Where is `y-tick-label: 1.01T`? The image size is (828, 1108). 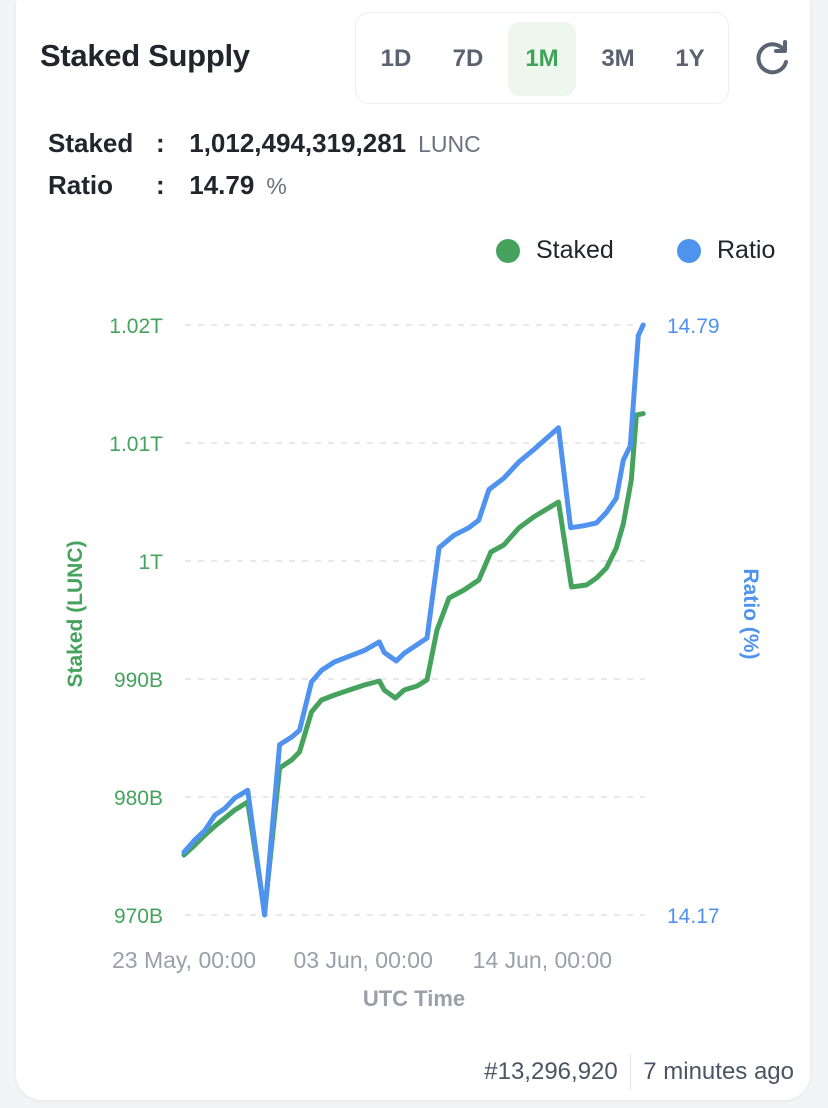 y-tick-label: 1.01T is located at coordinates (136, 444).